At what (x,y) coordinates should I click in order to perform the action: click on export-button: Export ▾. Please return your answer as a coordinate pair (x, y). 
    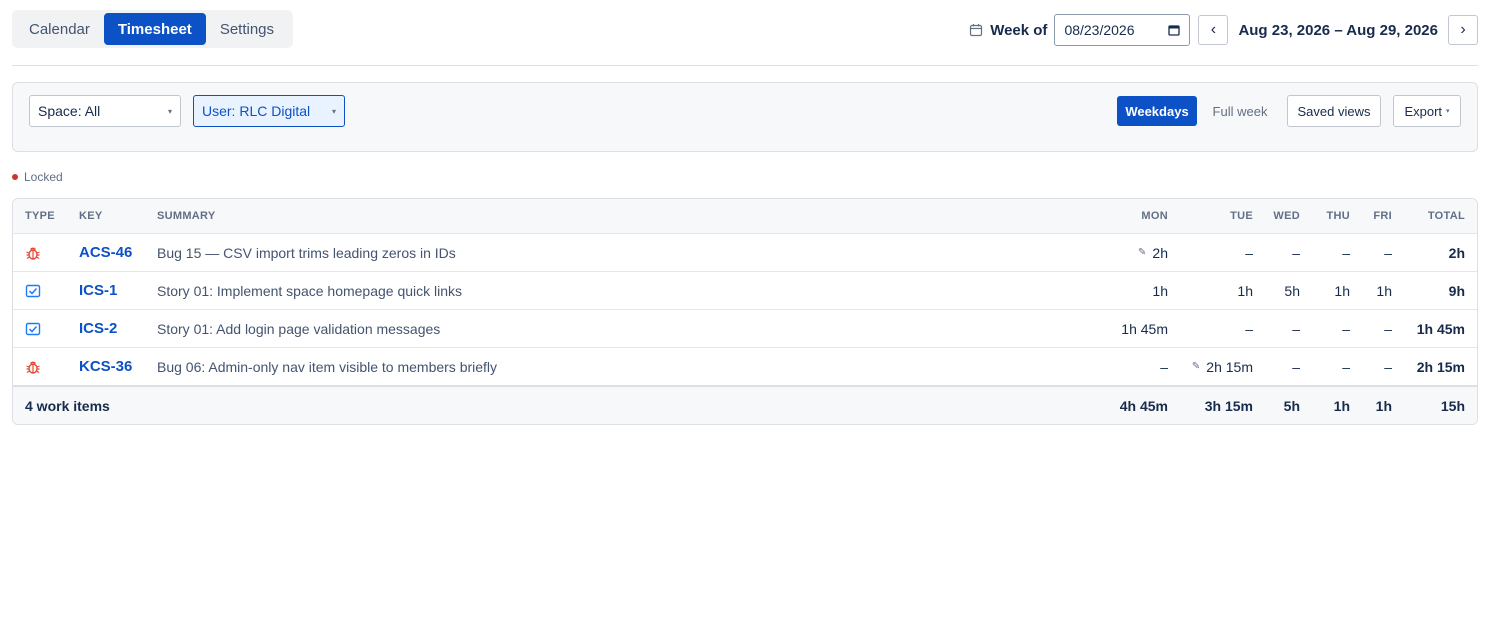
    Looking at the image, I should click on (1427, 111).